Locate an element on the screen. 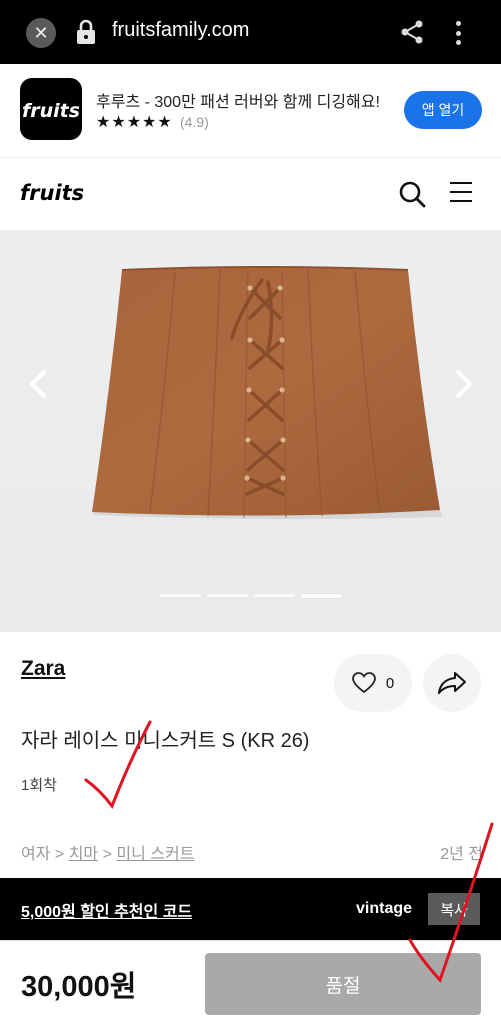 The width and height of the screenshot is (501, 1024). browser-toolbar: ✕ fruitsfamily.com is located at coordinates (250, 32).